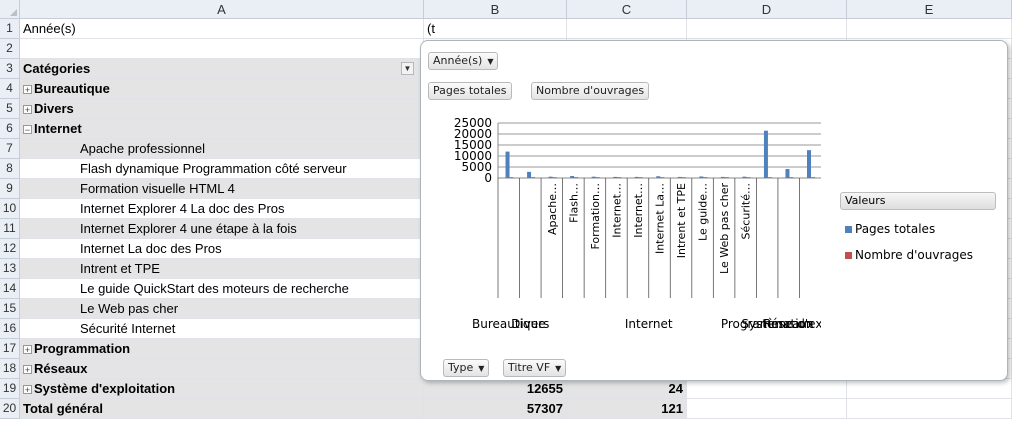 Image resolution: width=1012 pixels, height=439 pixels. Describe the element at coordinates (222, 389) in the screenshot. I see `cell-a: + Système d'exploitation` at that location.